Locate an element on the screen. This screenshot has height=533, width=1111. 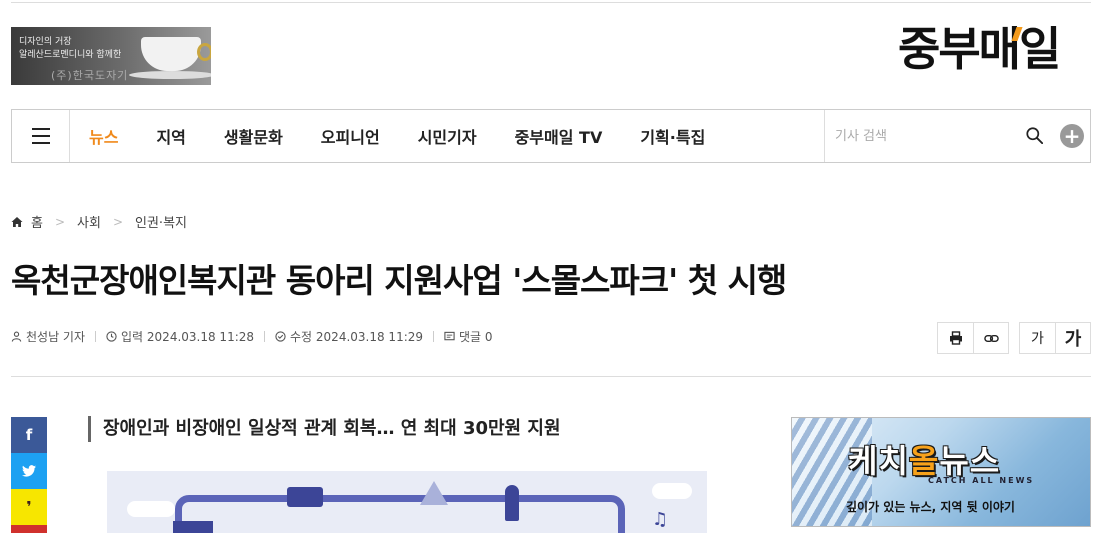
clock-icon is located at coordinates (111, 336).